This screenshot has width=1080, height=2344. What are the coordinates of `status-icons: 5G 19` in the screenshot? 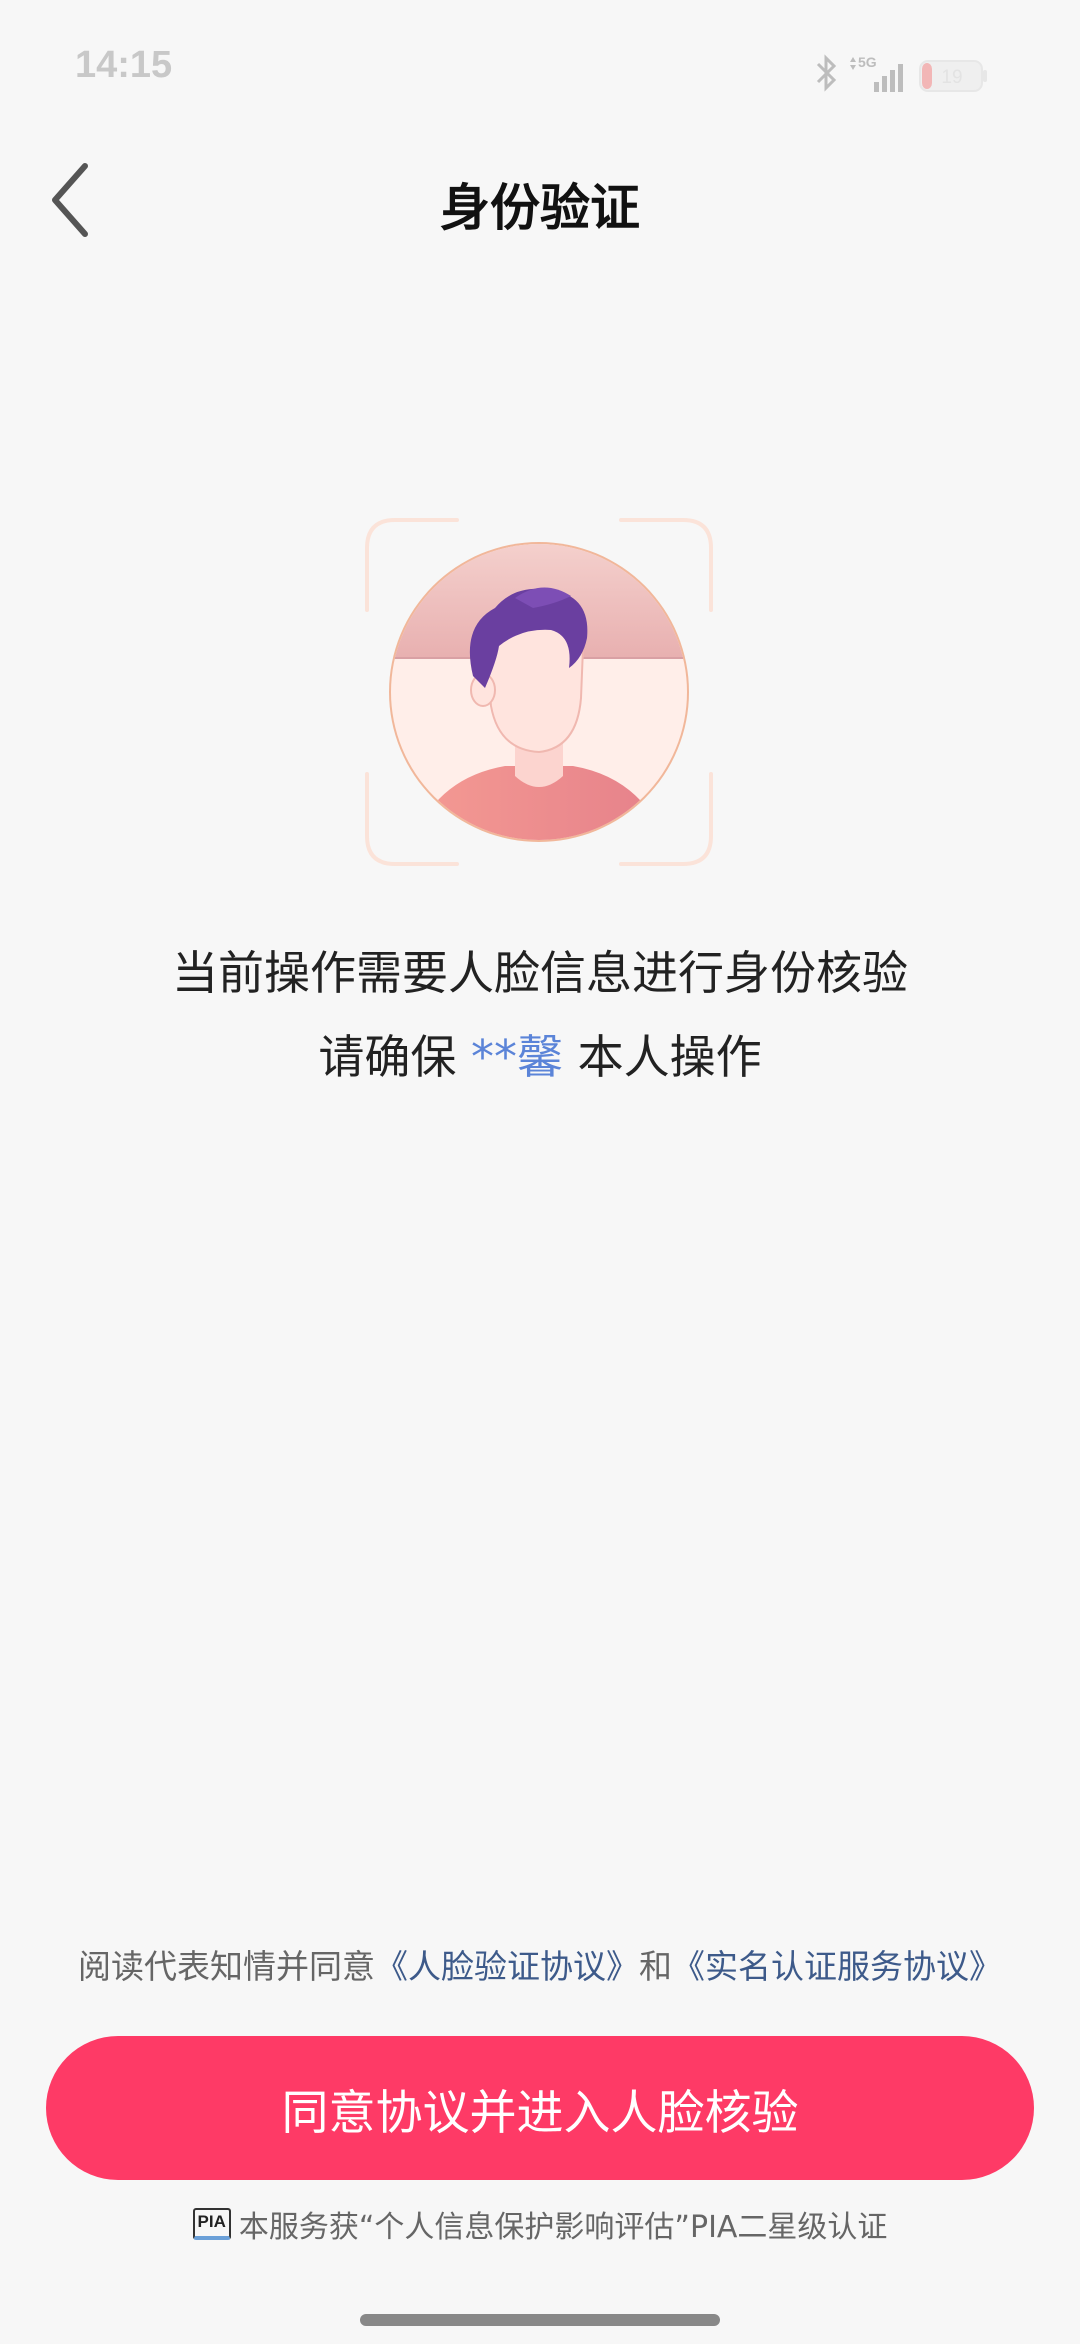 It's located at (907, 73).